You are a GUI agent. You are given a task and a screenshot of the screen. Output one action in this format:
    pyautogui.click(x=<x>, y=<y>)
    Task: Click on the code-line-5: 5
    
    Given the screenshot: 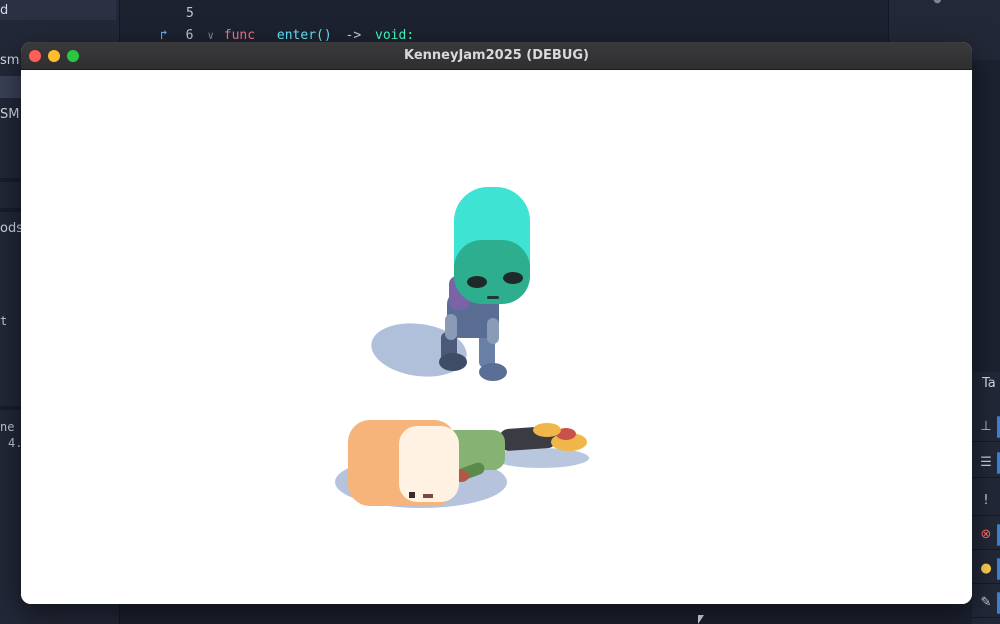 What is the action you would take?
    pyautogui.click(x=190, y=14)
    